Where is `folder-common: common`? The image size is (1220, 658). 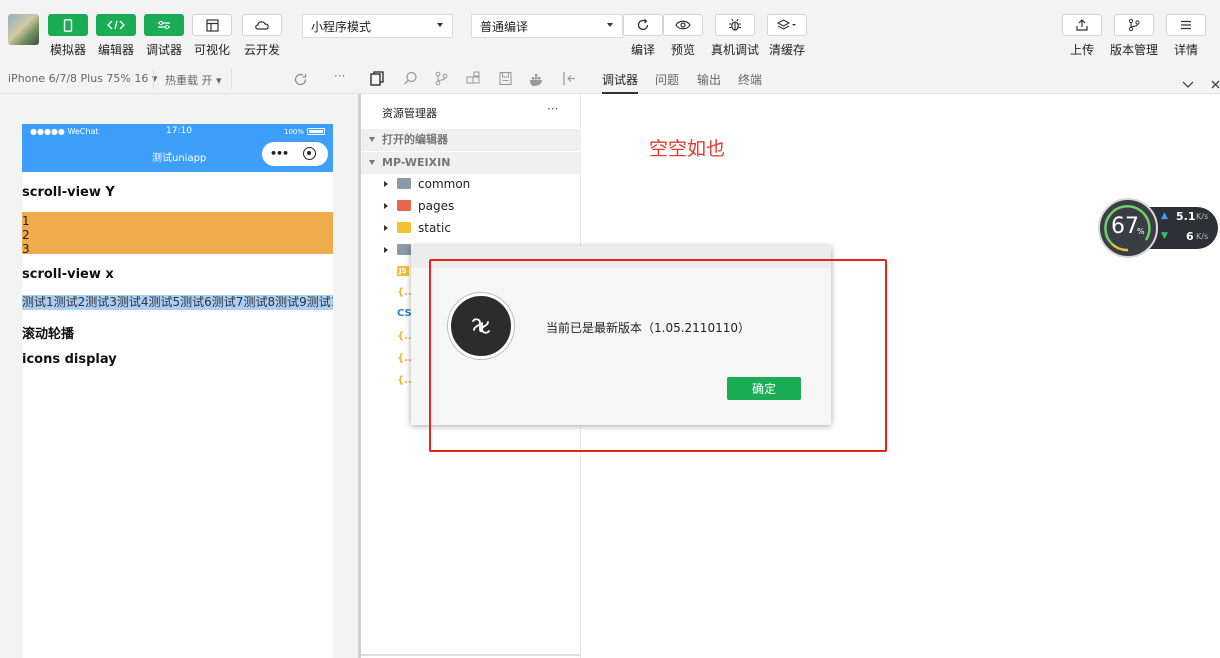
folder-common: common is located at coordinates (471, 184).